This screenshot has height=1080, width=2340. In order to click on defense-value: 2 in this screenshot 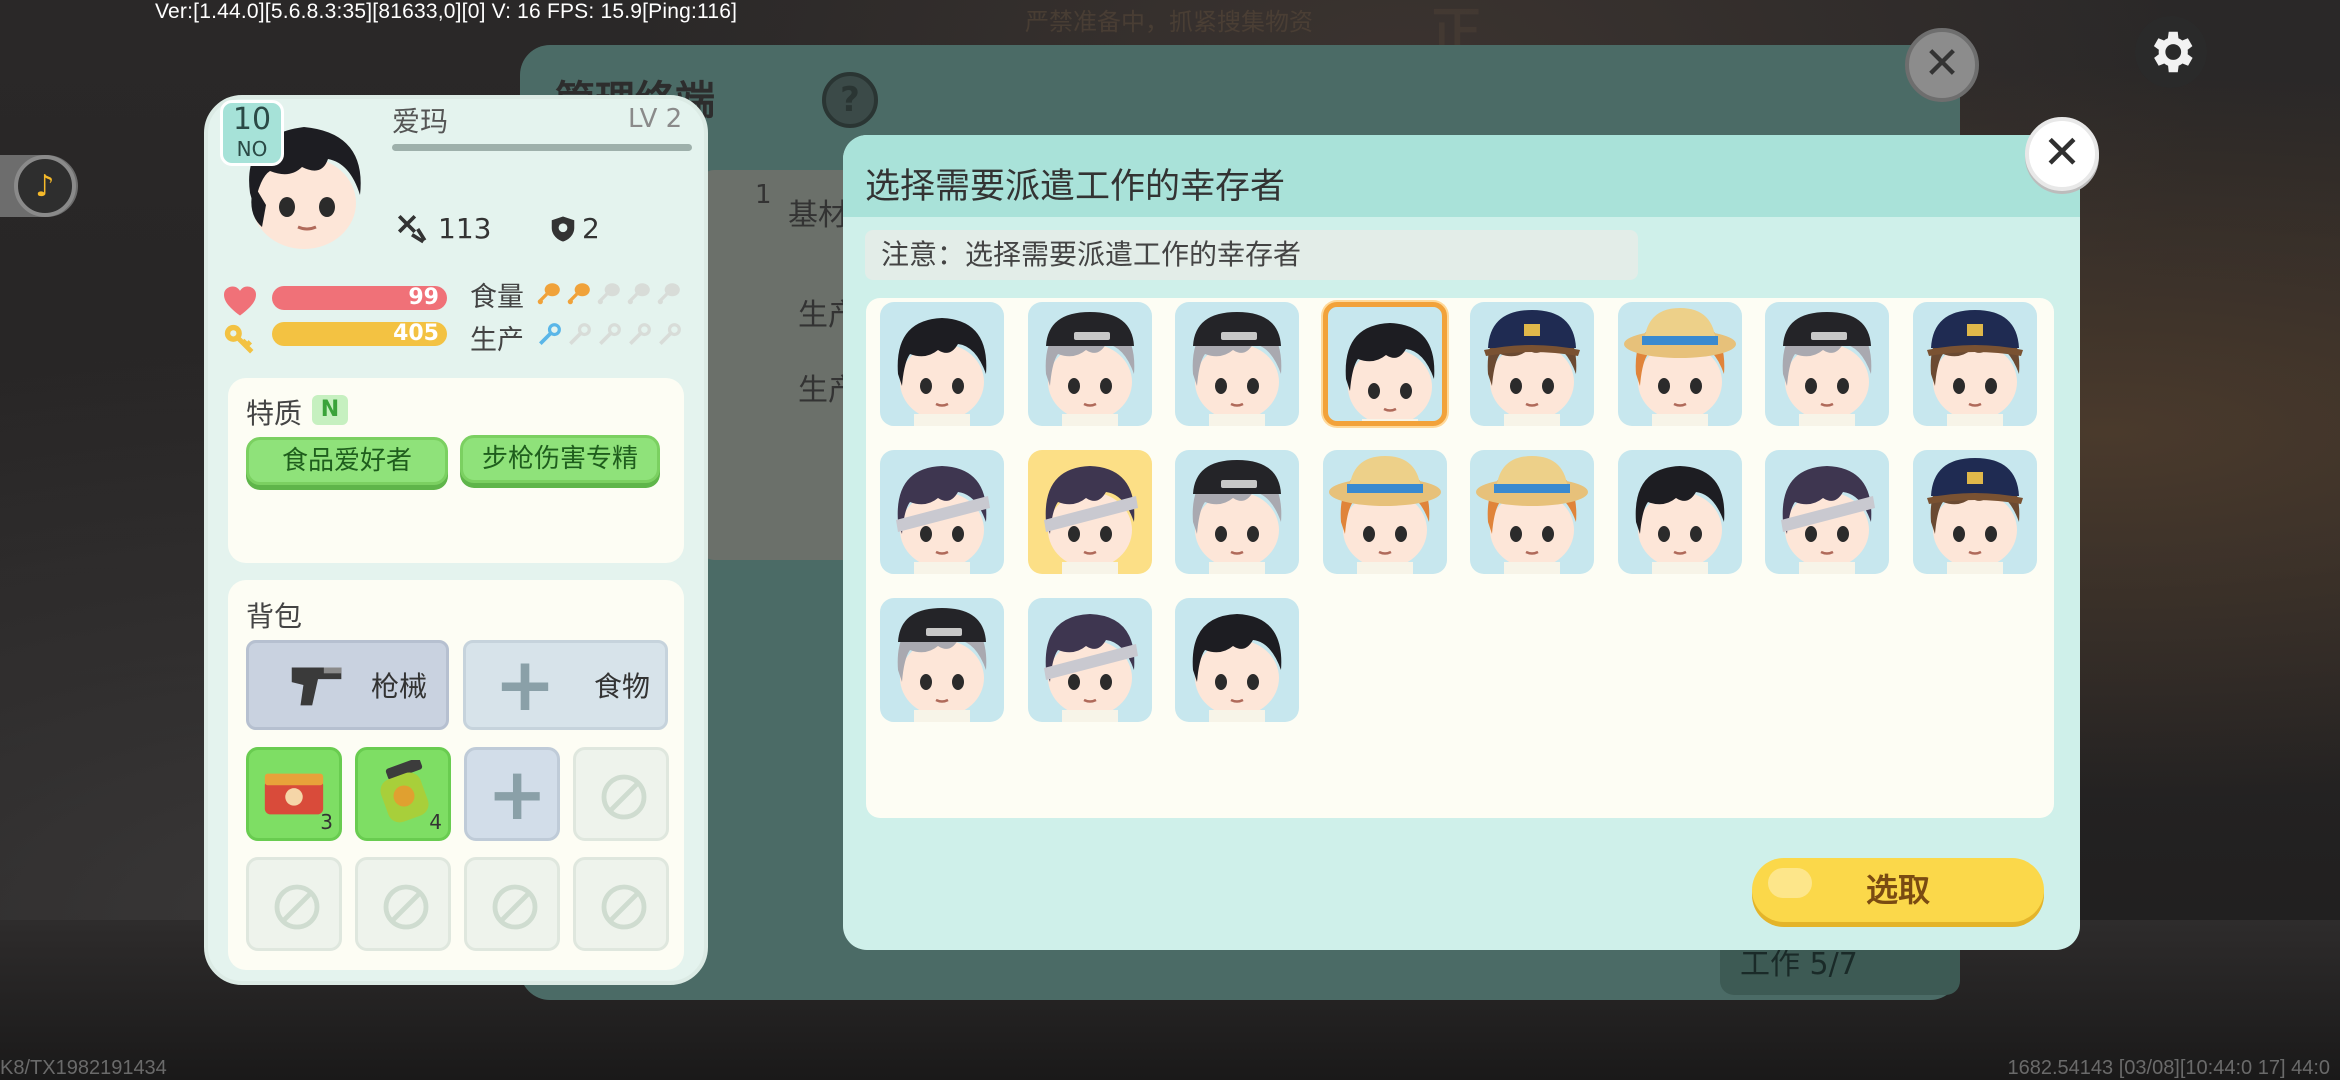, I will do `click(591, 228)`.